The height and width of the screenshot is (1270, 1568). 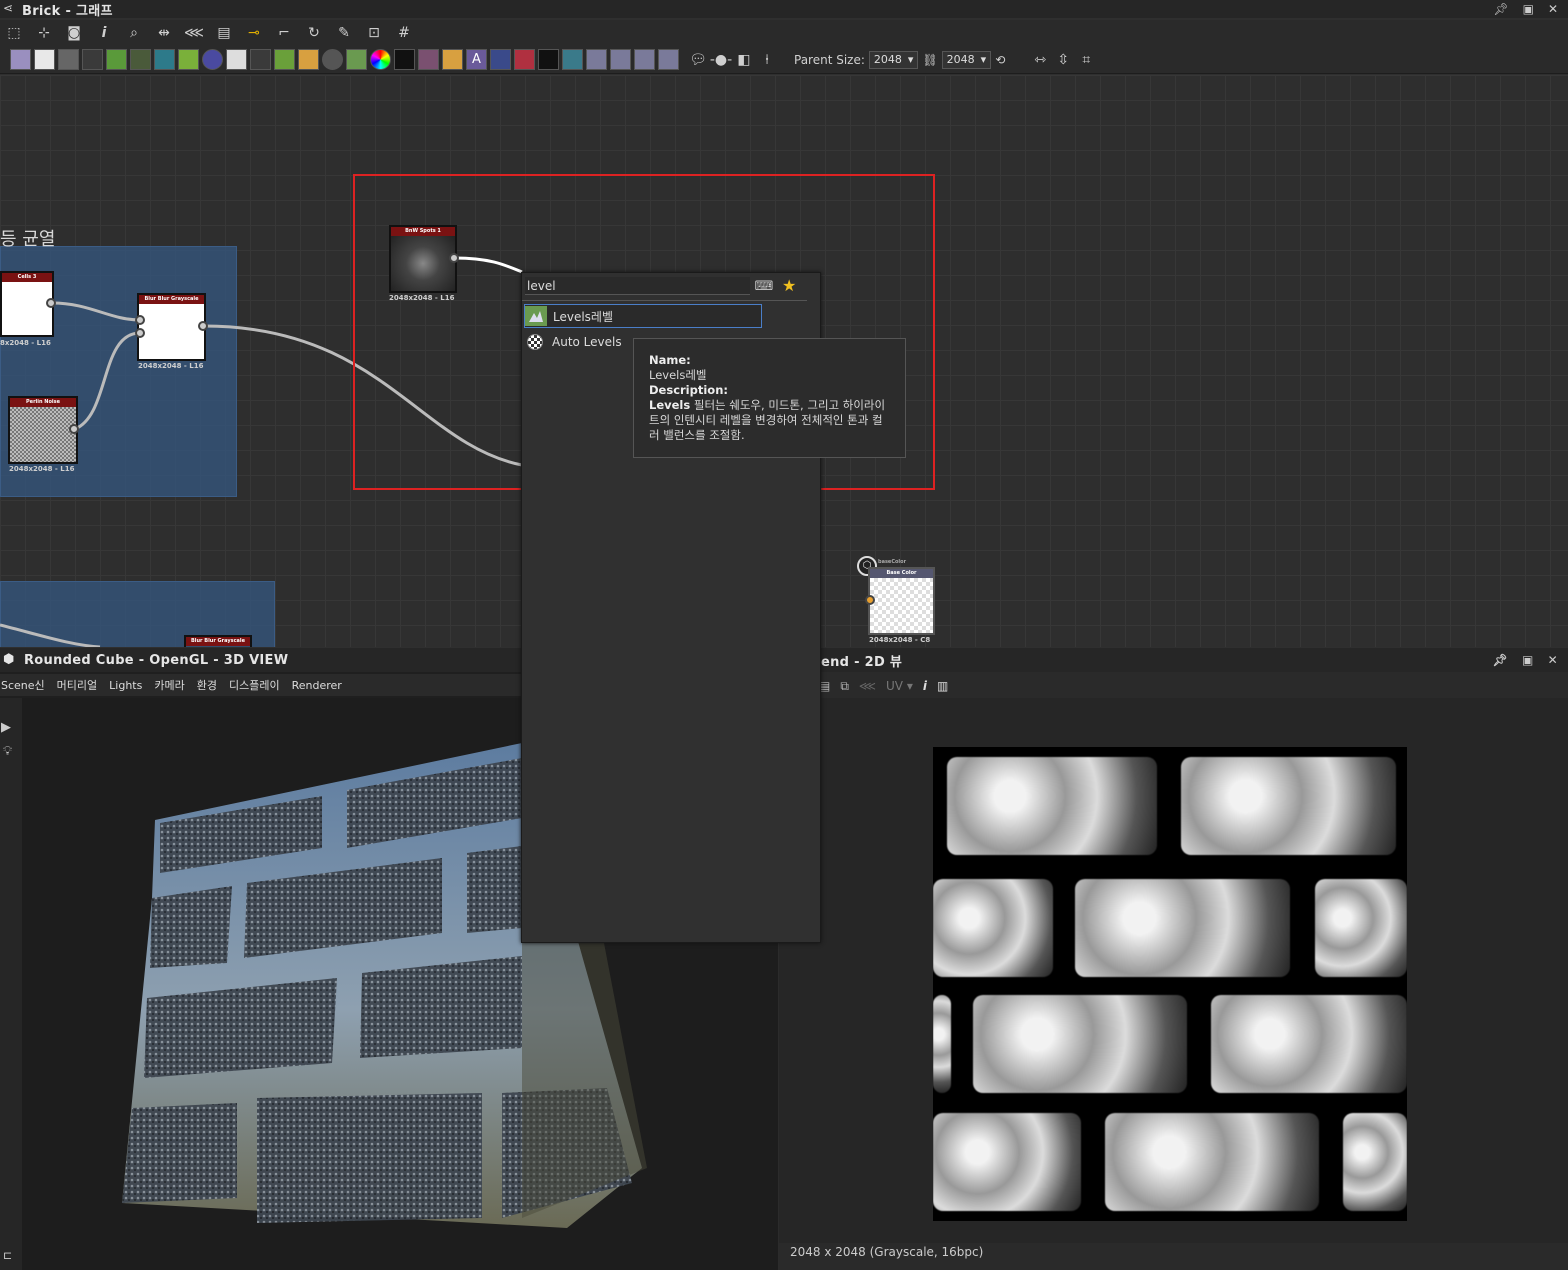 What do you see at coordinates (620, 59) in the screenshot?
I see `pixel-processor-icon` at bounding box center [620, 59].